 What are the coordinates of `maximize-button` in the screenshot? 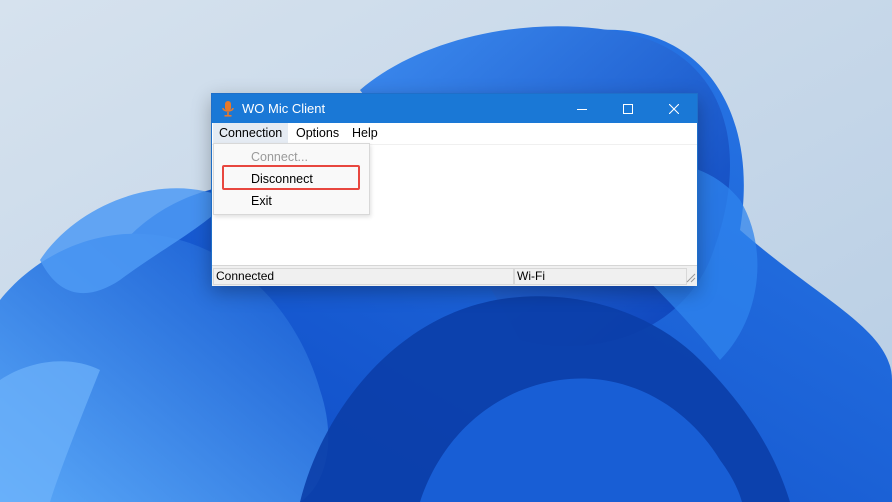 It's located at (628, 108).